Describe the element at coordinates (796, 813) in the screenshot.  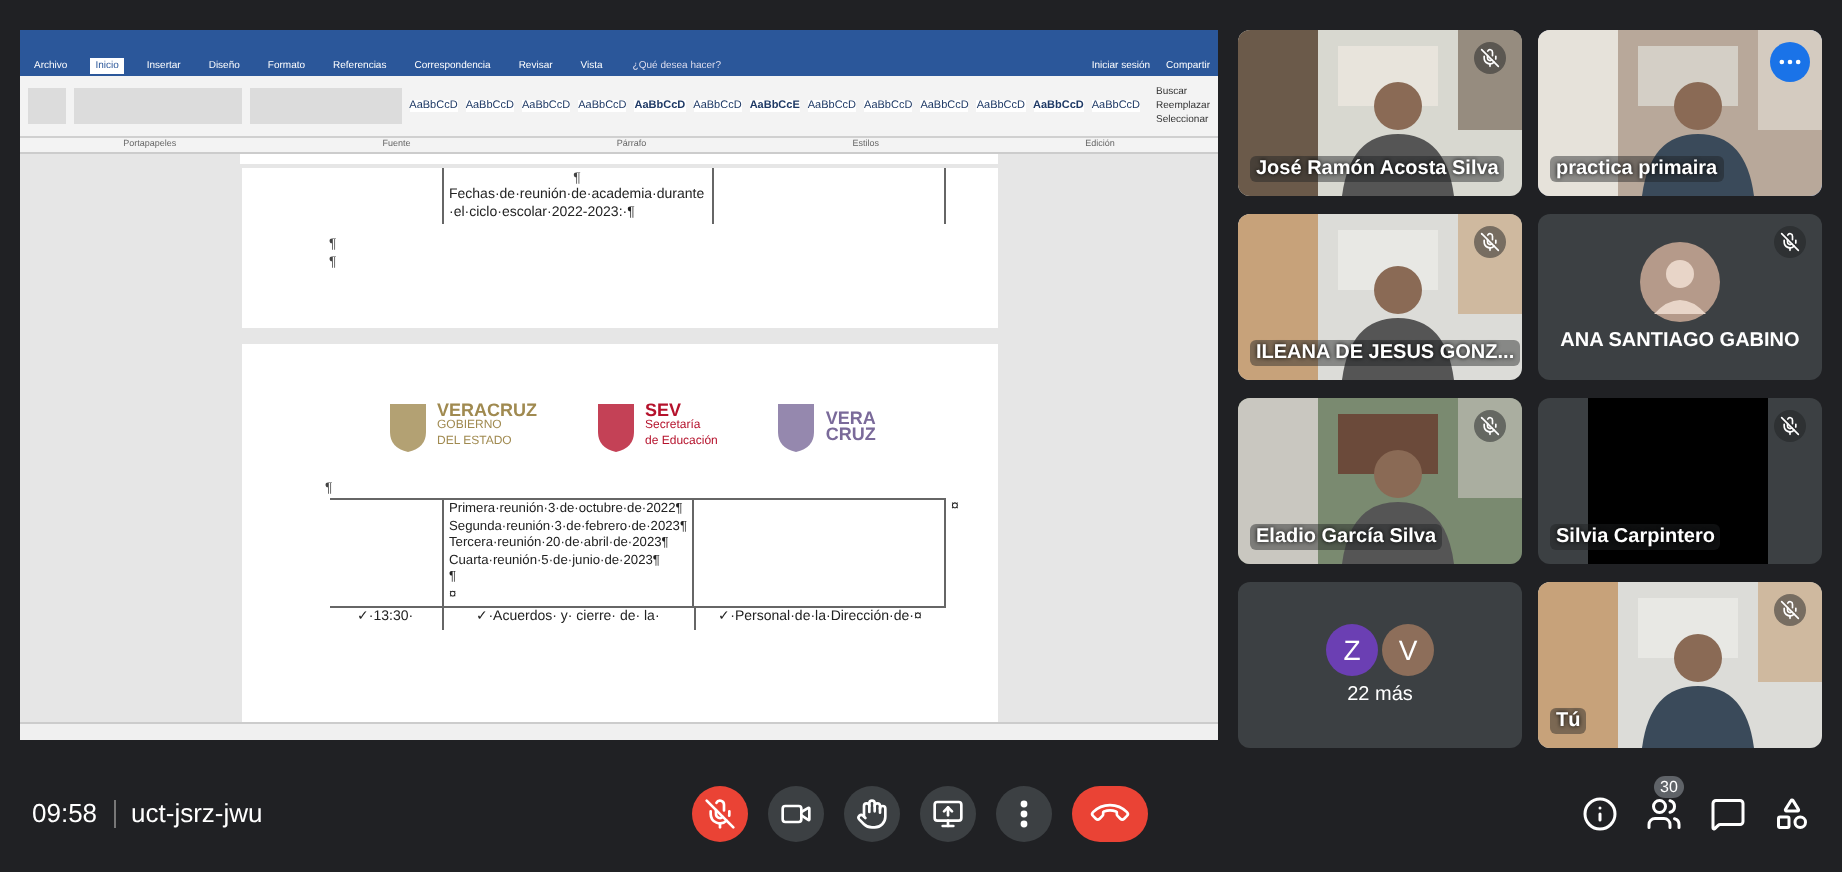
I see `camera-button` at that location.